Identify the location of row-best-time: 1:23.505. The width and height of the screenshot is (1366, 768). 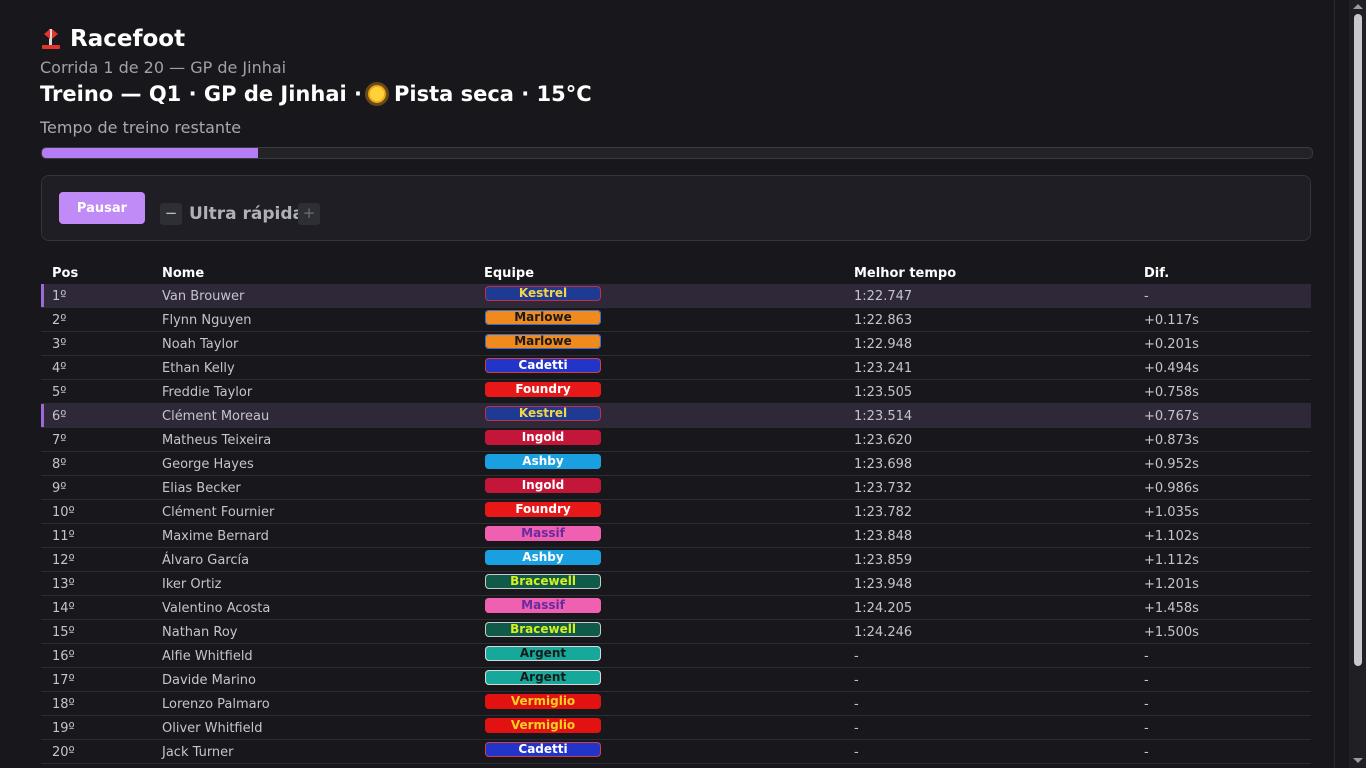
(883, 392).